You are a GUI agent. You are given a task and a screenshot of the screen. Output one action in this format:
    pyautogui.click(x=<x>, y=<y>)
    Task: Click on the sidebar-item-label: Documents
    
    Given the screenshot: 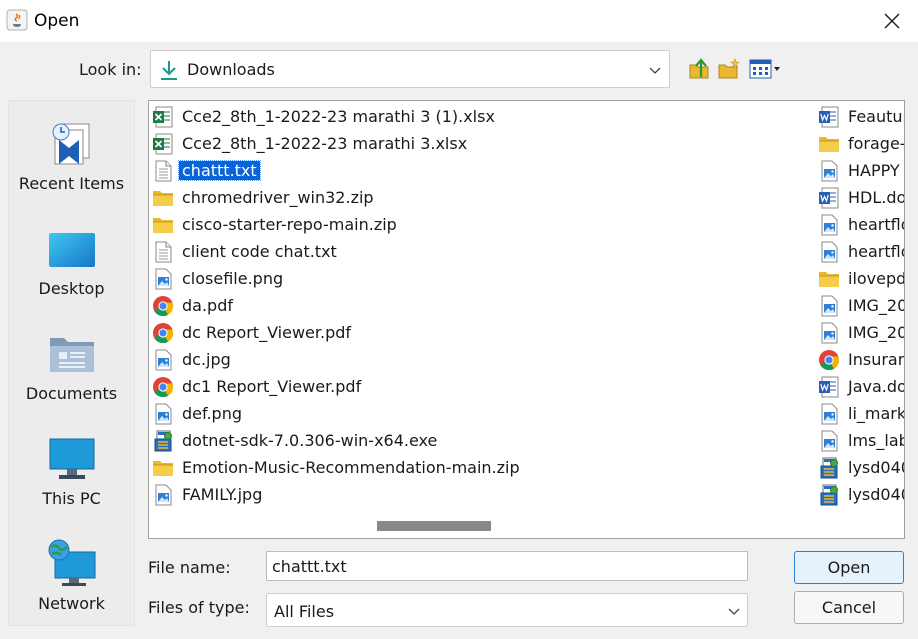 What is the action you would take?
    pyautogui.click(x=71, y=393)
    